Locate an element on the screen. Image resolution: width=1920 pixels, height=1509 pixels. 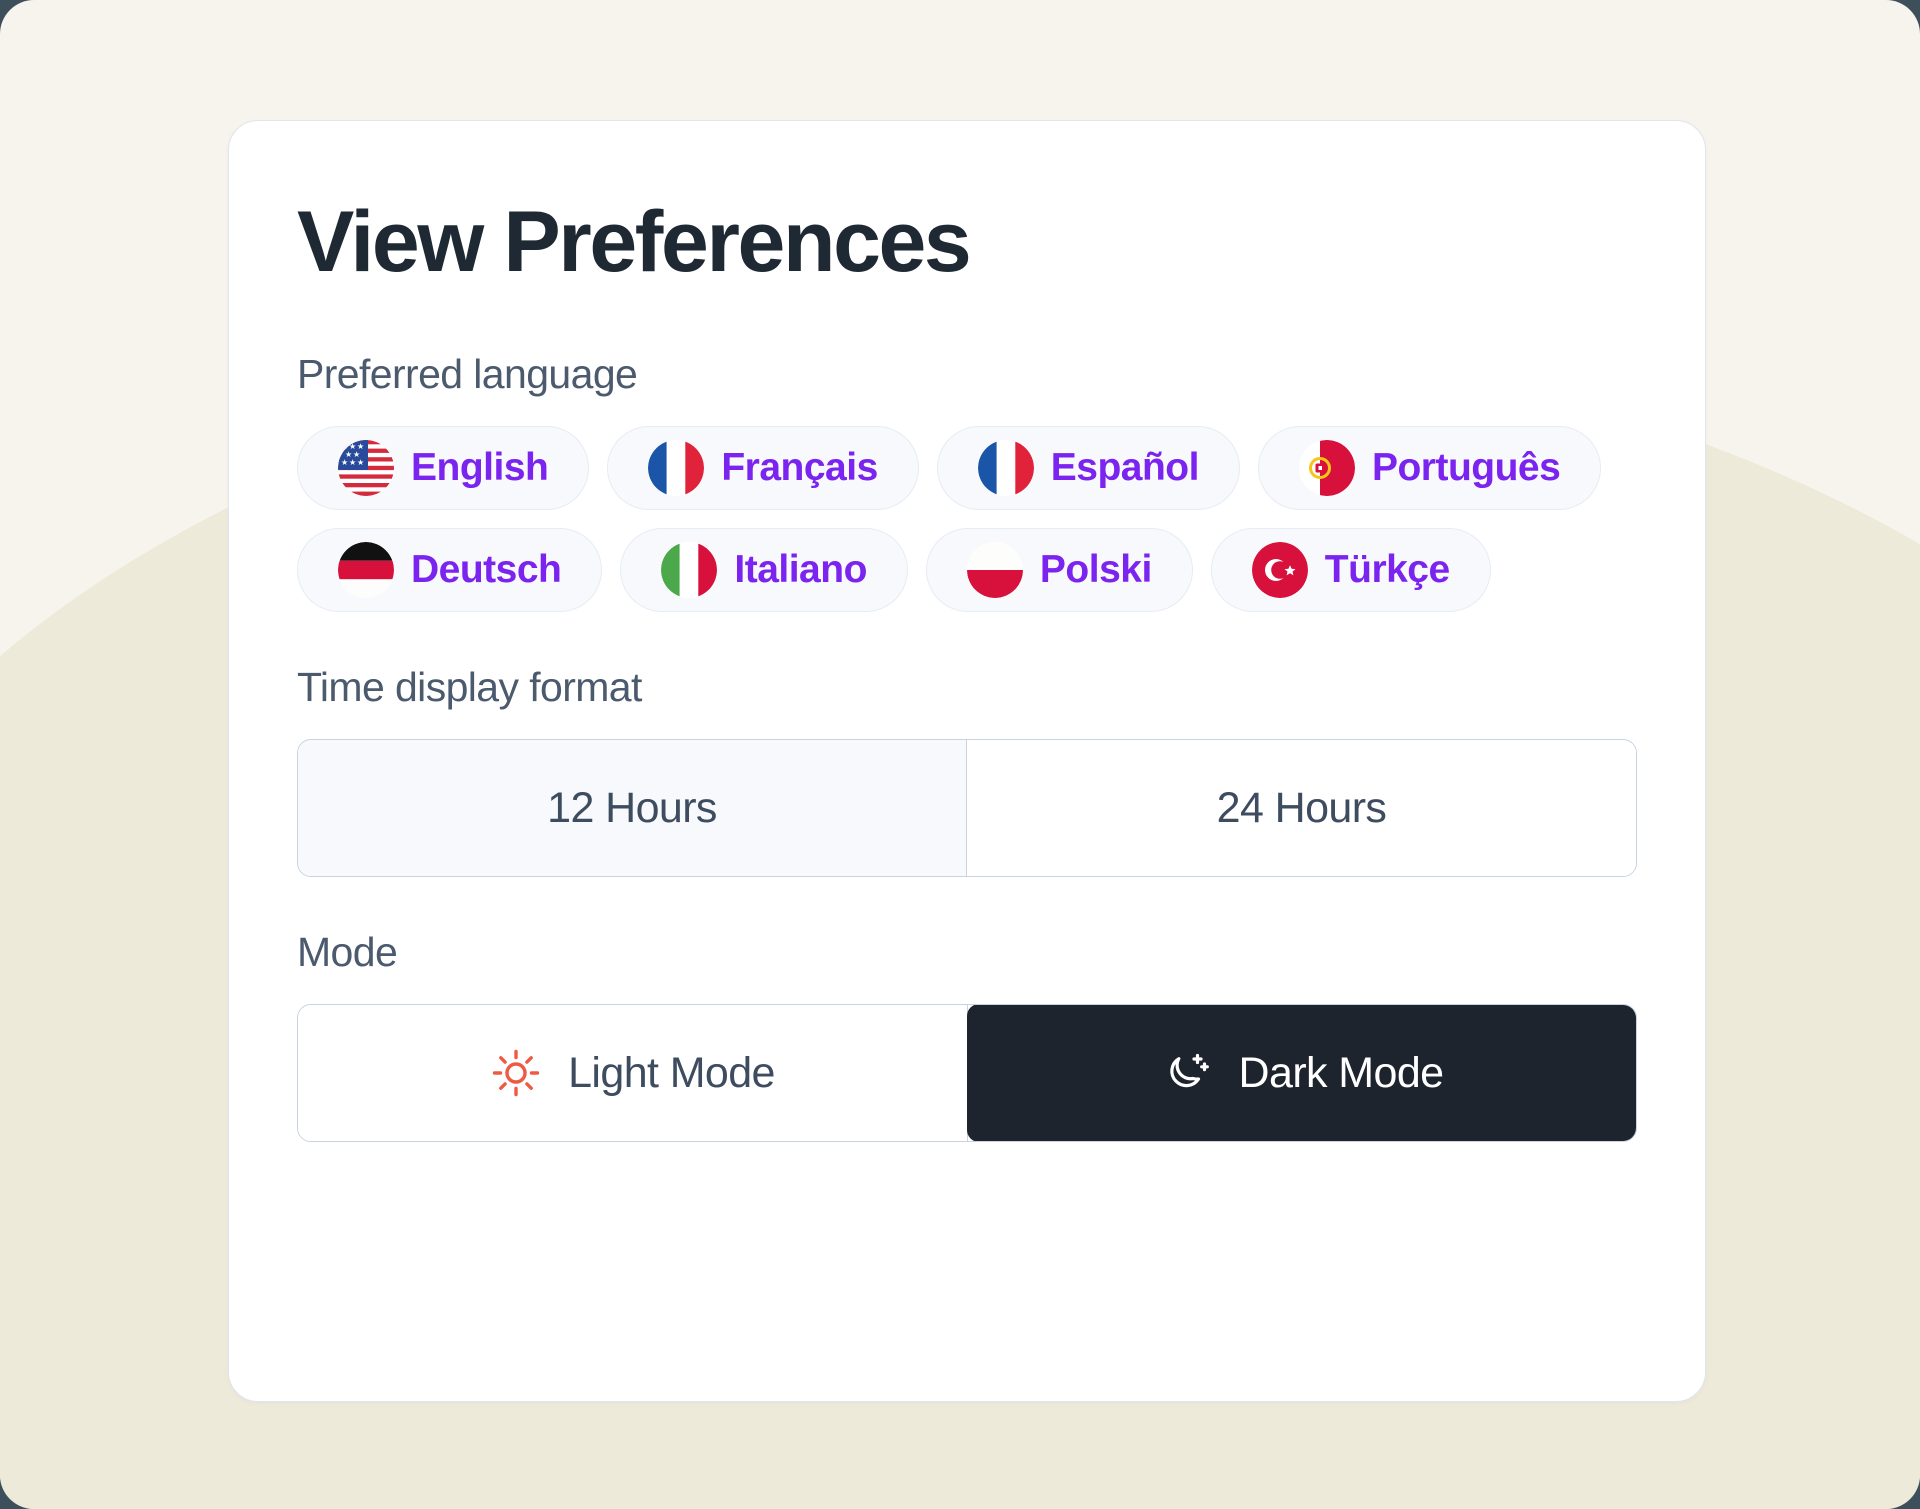
mode-control: Light Mode Dark Mode is located at coordinates (967, 1073).